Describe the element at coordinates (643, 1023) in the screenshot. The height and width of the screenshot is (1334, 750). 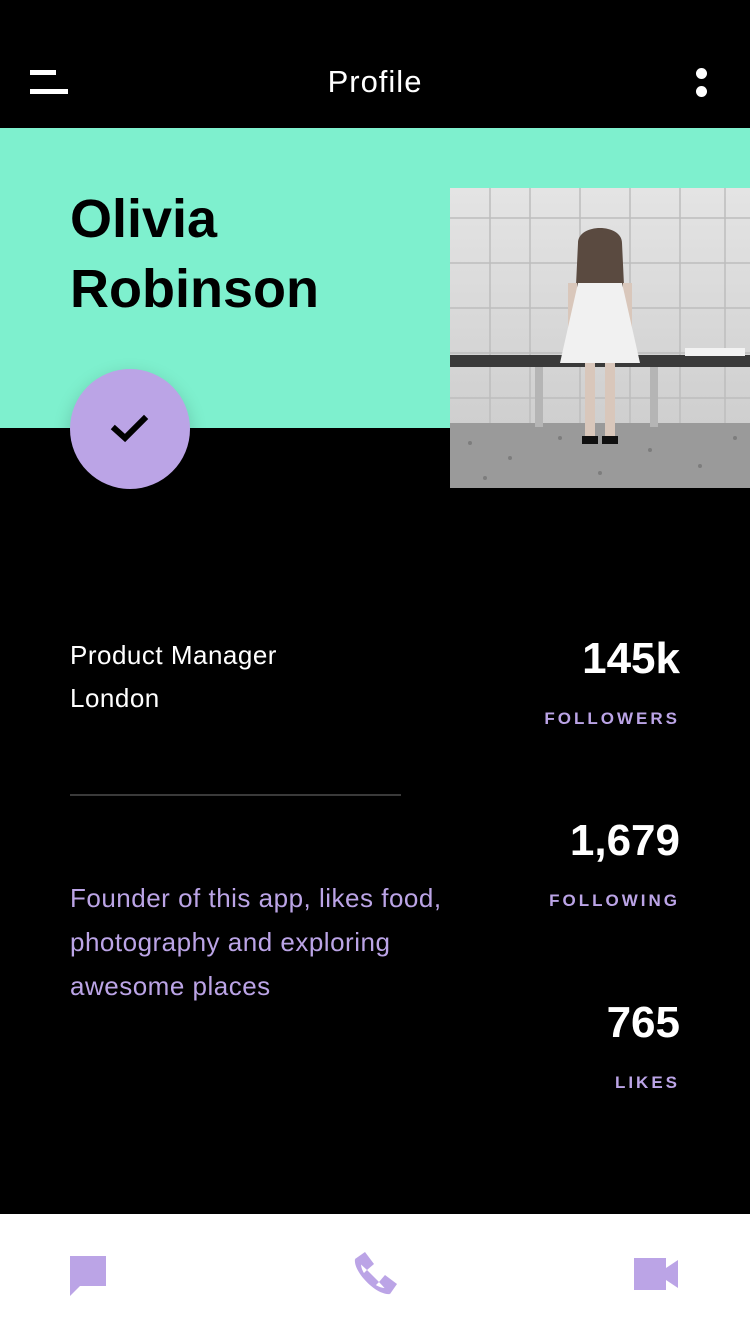
I see `likes-count: 765` at that location.